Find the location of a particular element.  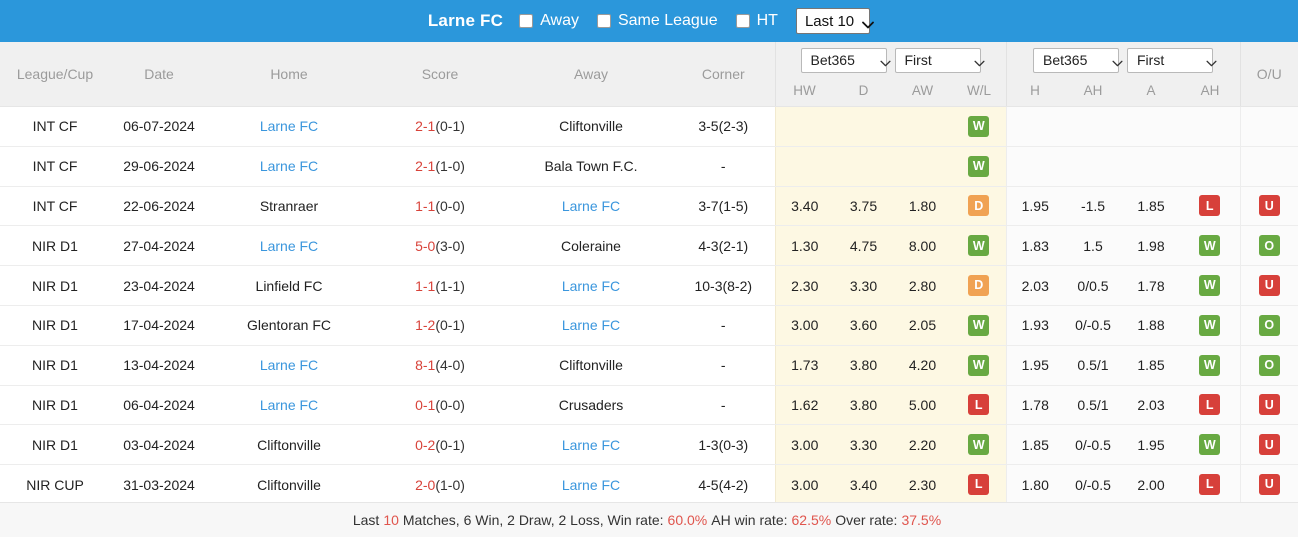

column-header-score: Score is located at coordinates (440, 74).